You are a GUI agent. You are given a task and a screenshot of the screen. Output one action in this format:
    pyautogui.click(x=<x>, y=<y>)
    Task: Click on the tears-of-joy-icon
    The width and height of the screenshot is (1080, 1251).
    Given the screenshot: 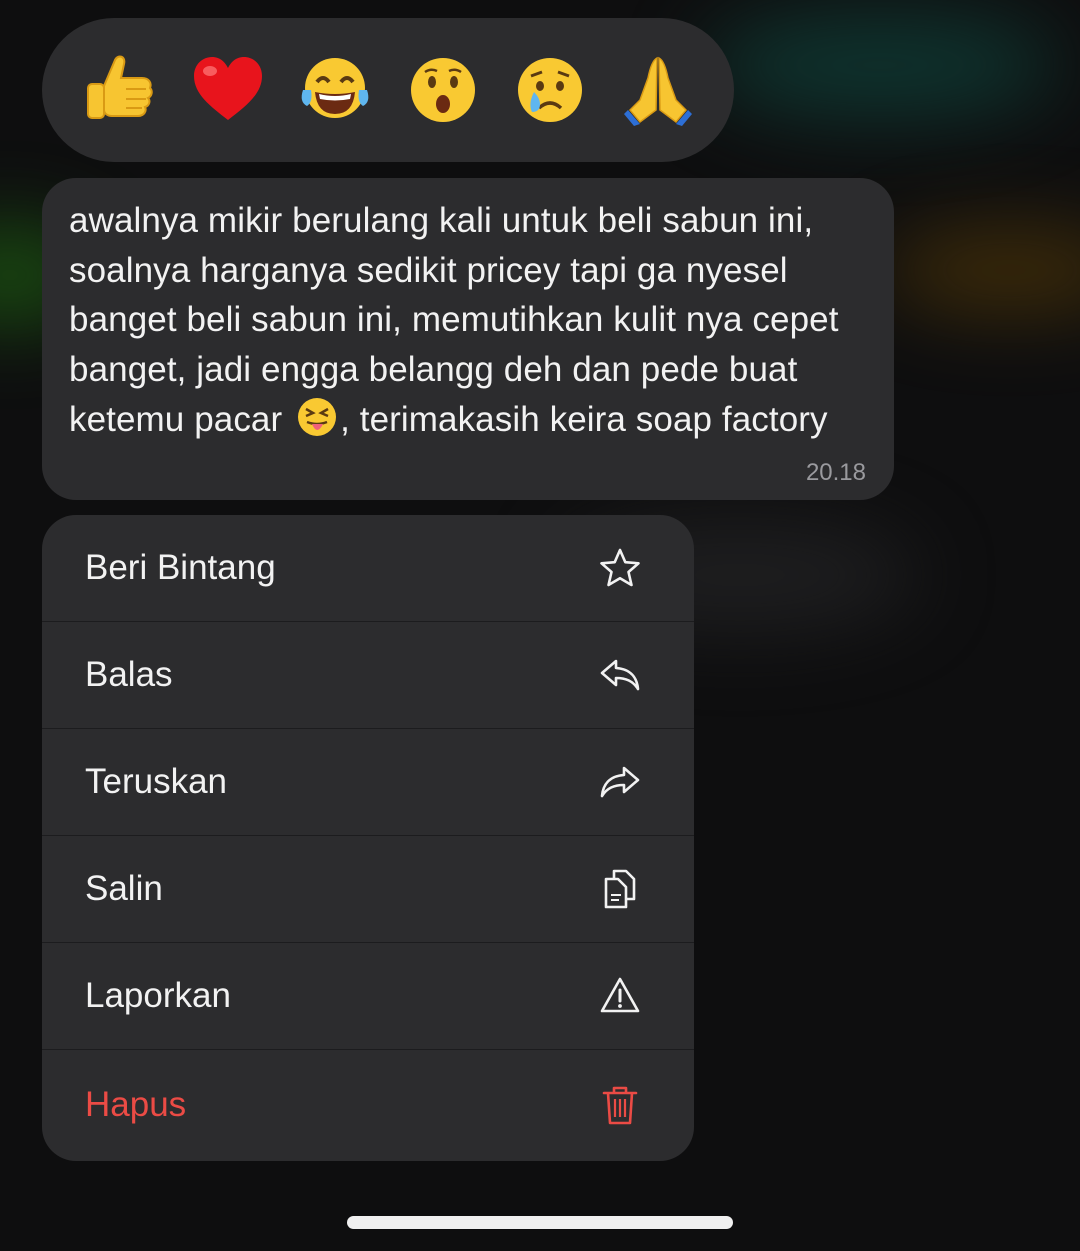 What is the action you would take?
    pyautogui.click(x=335, y=88)
    